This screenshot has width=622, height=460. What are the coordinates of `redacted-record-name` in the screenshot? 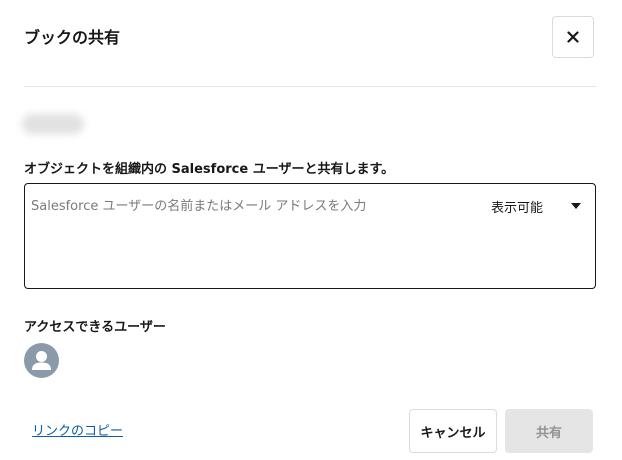 It's located at (53, 124).